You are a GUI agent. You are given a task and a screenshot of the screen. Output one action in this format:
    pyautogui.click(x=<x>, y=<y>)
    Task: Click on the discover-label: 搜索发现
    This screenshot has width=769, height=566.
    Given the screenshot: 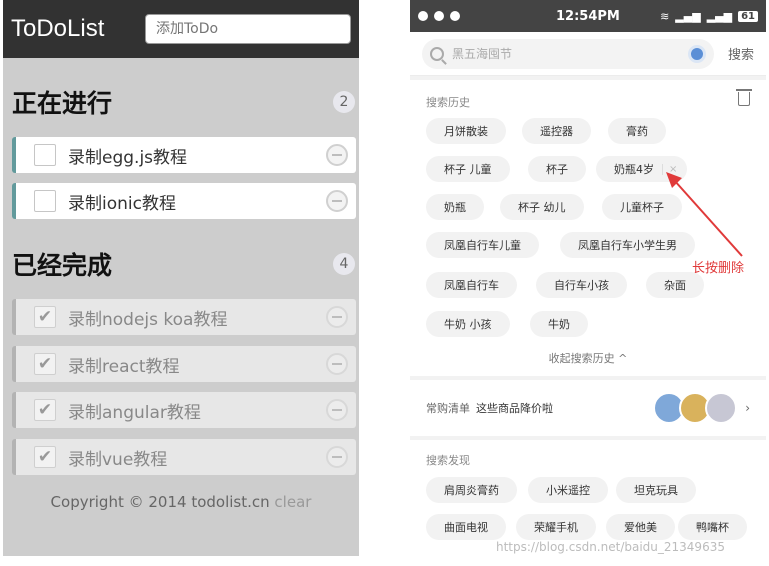 What is the action you would take?
    pyautogui.click(x=448, y=460)
    